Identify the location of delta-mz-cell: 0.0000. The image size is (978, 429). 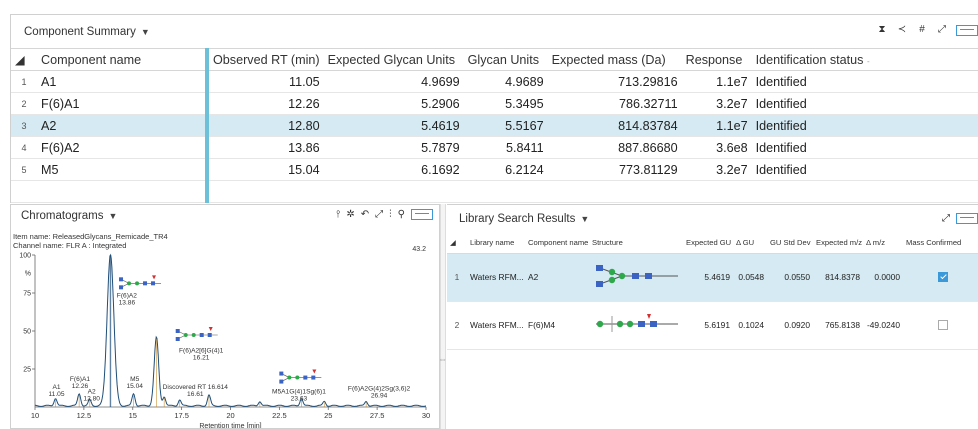
(883, 277).